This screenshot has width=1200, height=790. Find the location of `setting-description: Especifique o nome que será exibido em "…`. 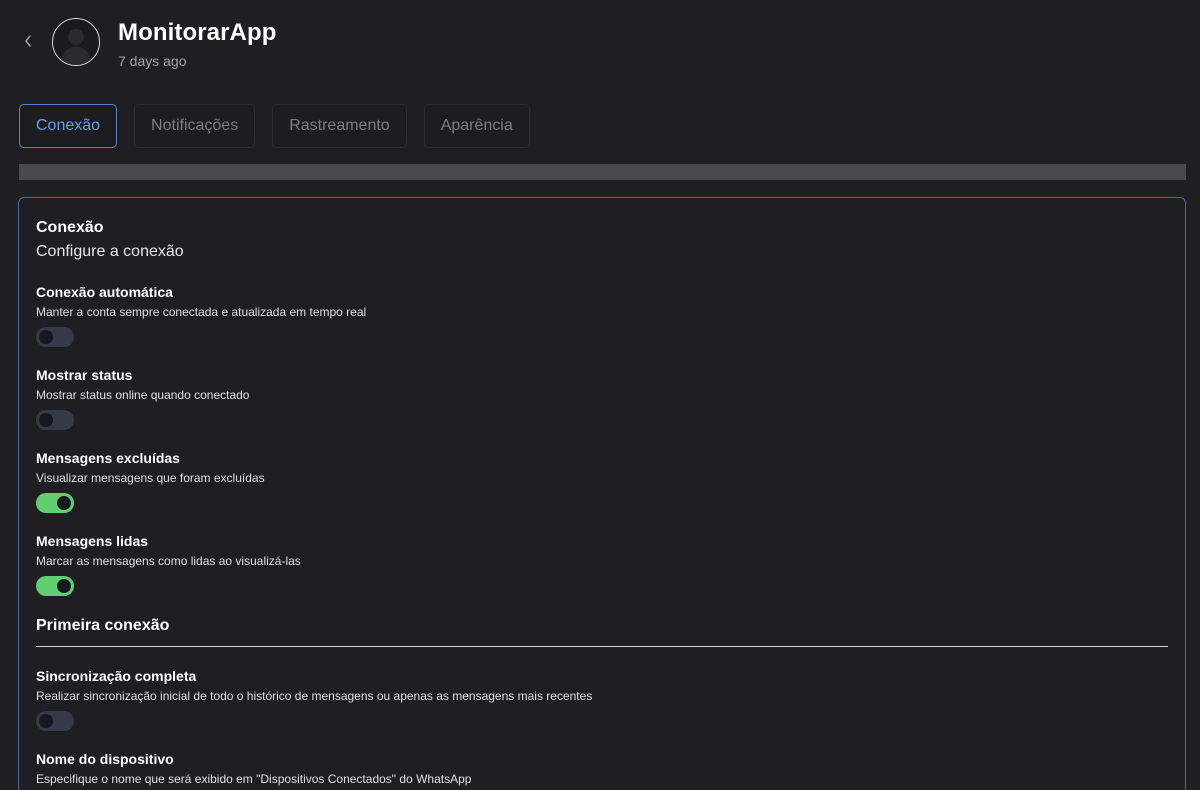

setting-description: Especifique o nome que será exibido em "… is located at coordinates (254, 779).